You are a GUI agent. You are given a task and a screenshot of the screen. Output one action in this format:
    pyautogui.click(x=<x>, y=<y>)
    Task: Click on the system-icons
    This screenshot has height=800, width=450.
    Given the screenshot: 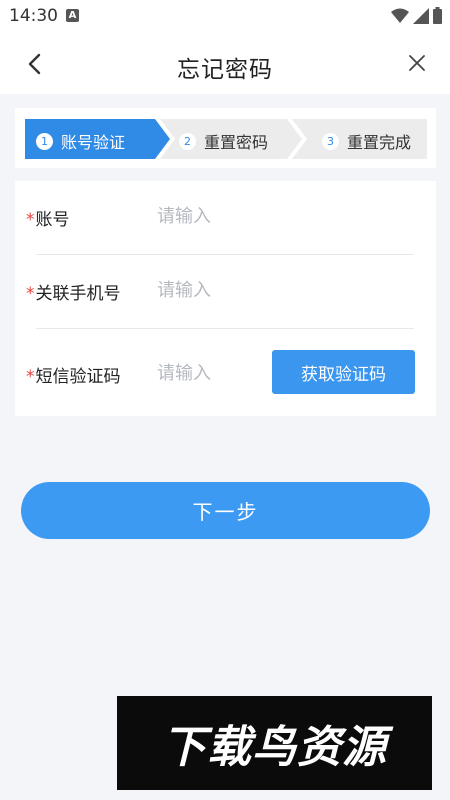 What is the action you would take?
    pyautogui.click(x=416, y=15)
    